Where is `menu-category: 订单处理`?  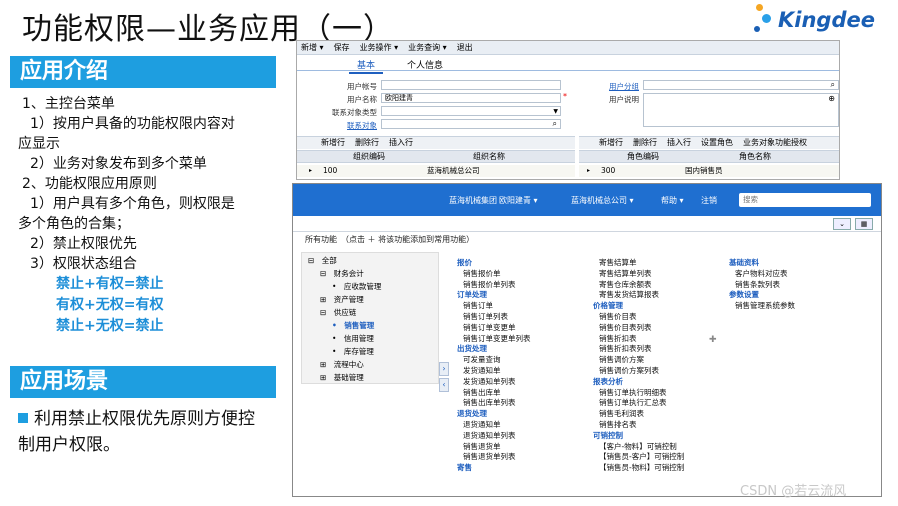 menu-category: 订单处理 is located at coordinates (472, 294).